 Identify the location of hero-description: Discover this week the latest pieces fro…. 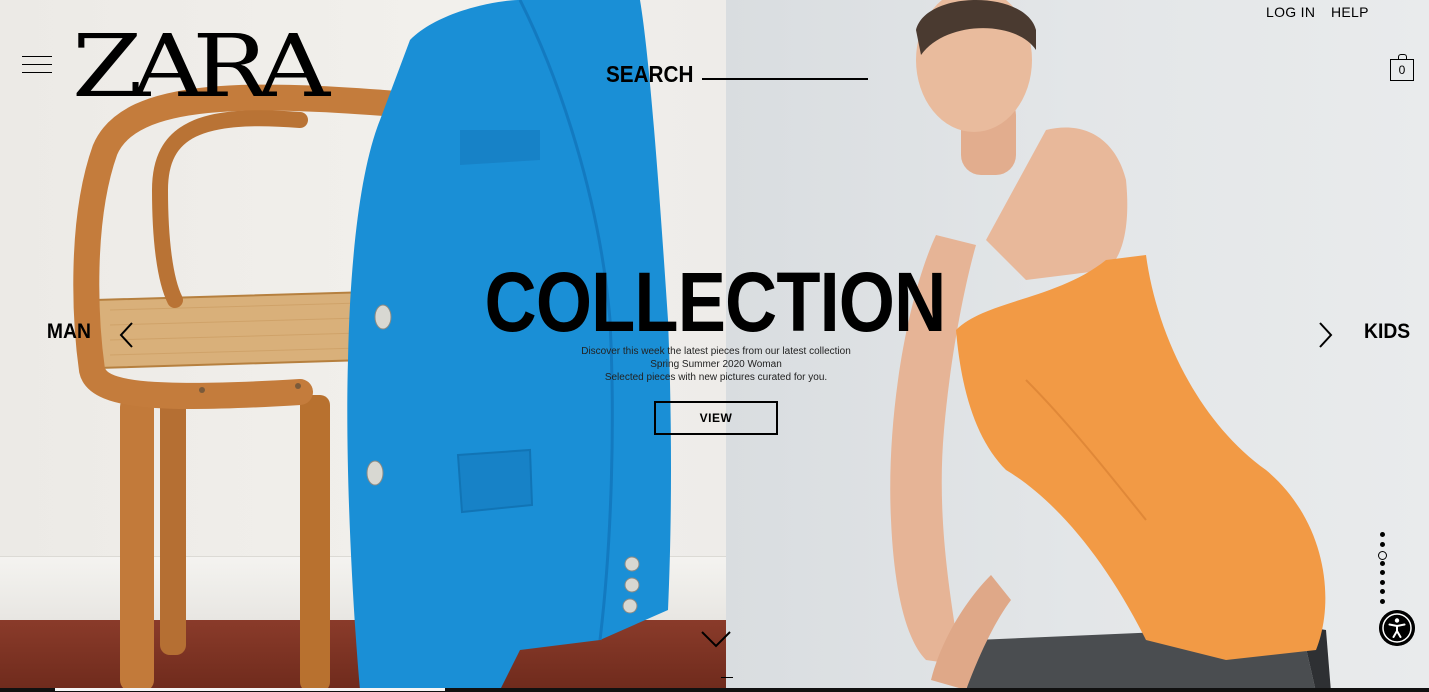
(714, 364).